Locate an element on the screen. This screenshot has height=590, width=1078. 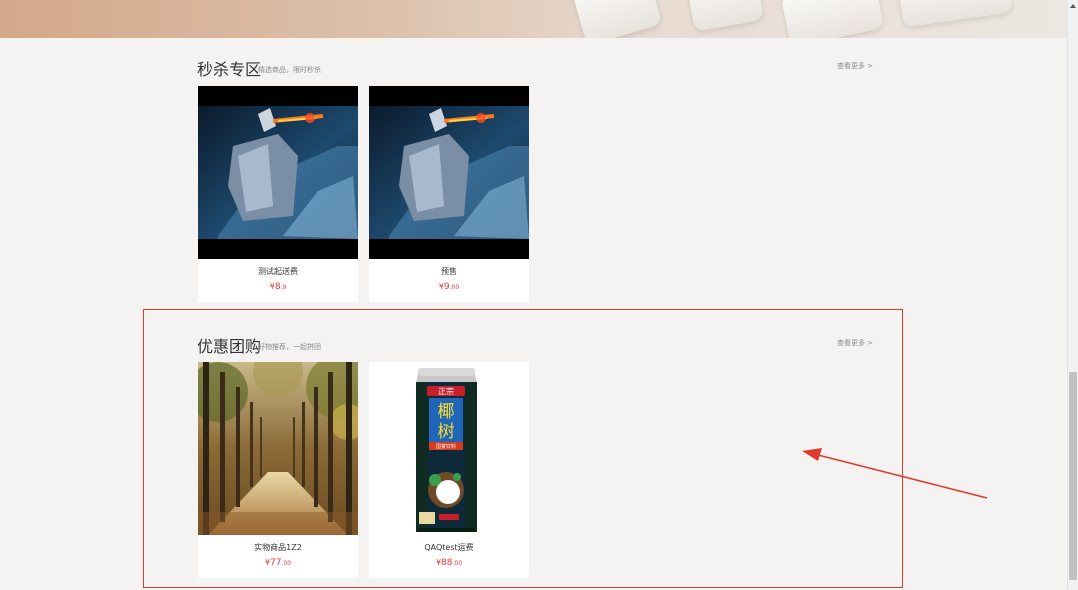
group-buy-view-more-link: 查看更多 > is located at coordinates (855, 343).